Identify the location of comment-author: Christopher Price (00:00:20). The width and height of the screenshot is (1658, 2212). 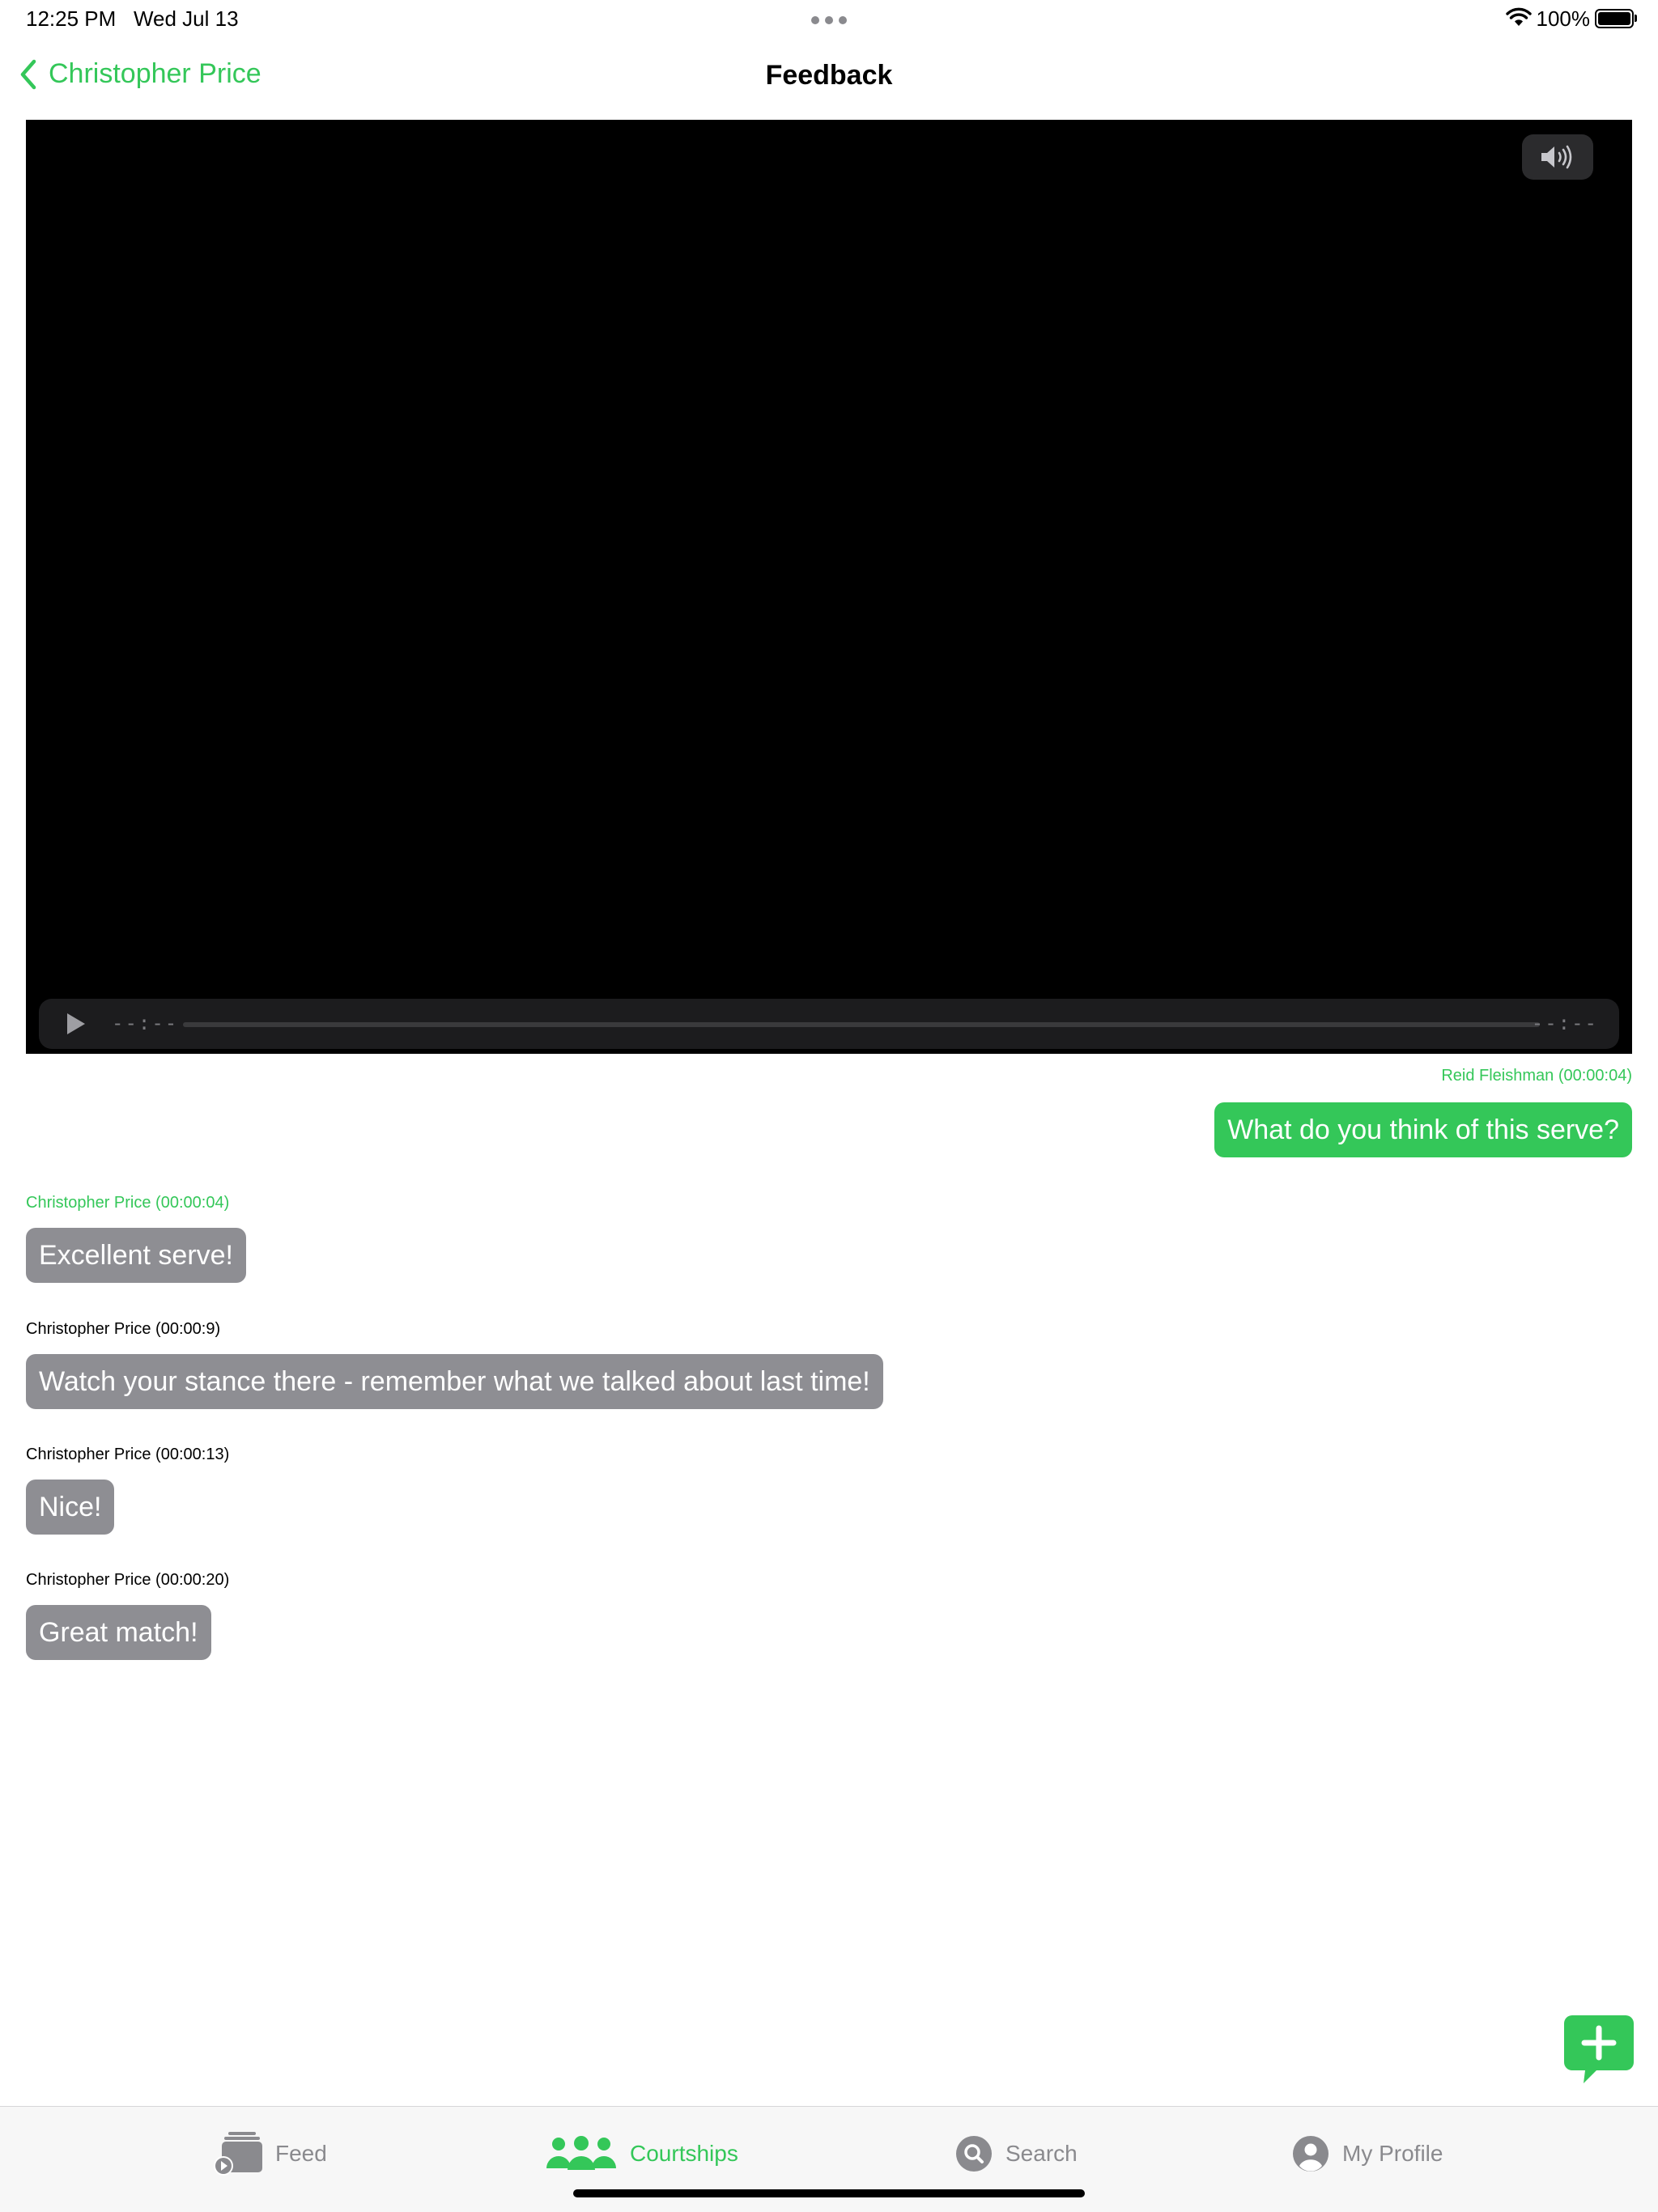
(128, 1580).